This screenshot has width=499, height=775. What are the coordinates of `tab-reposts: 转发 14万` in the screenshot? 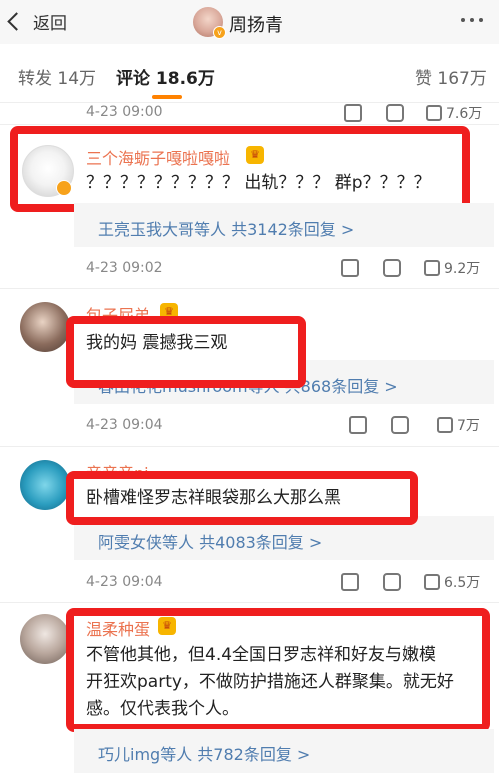 It's located at (57, 76).